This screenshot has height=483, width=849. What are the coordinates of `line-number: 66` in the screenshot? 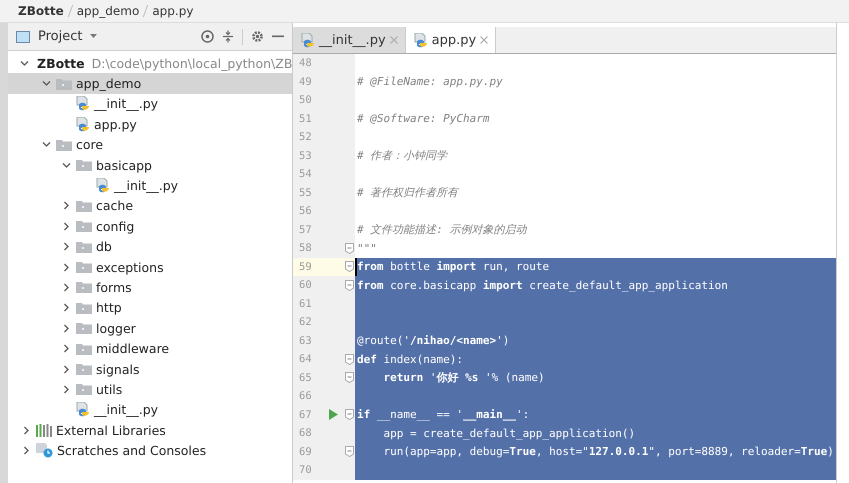 It's located at (305, 396).